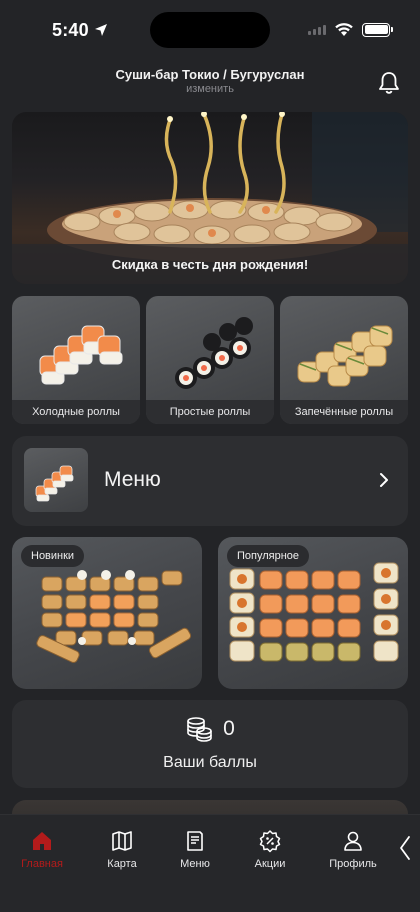 This screenshot has height=912, width=420. I want to click on tab-bar: Главная Карта Меню Акции Профиль, so click(210, 863).